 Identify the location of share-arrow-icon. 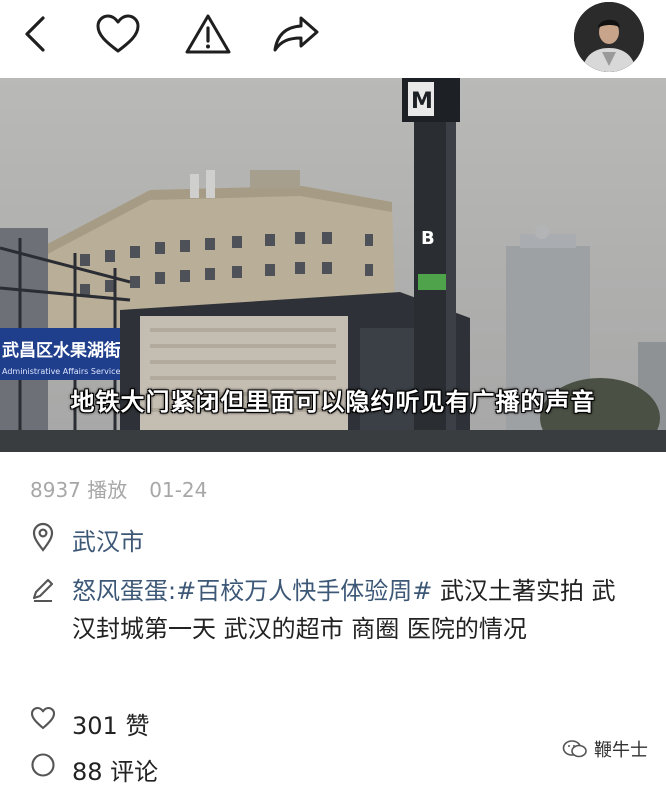
(296, 34).